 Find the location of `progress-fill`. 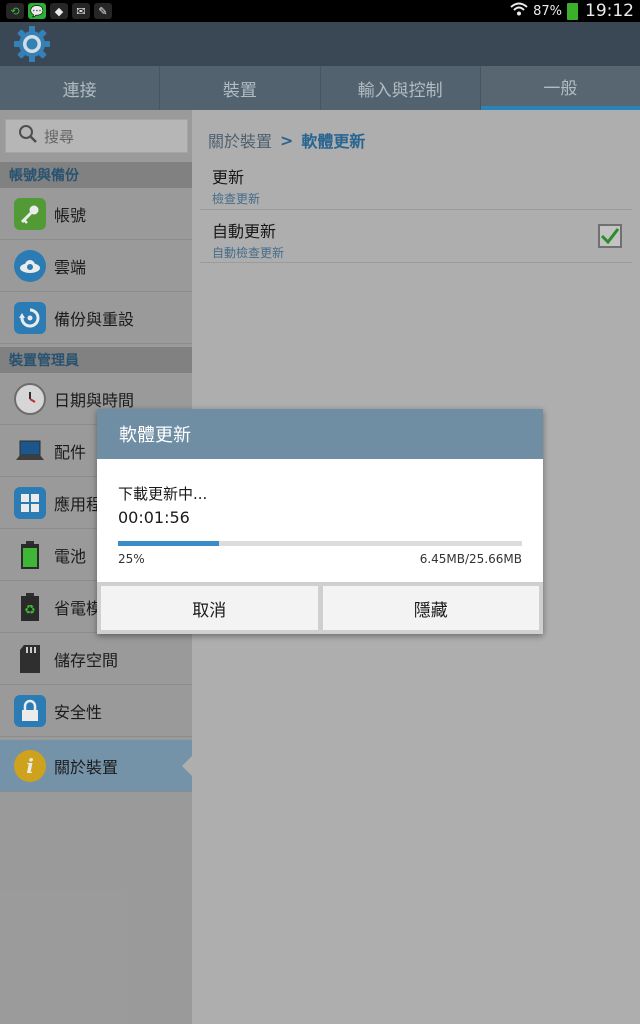

progress-fill is located at coordinates (168, 543).